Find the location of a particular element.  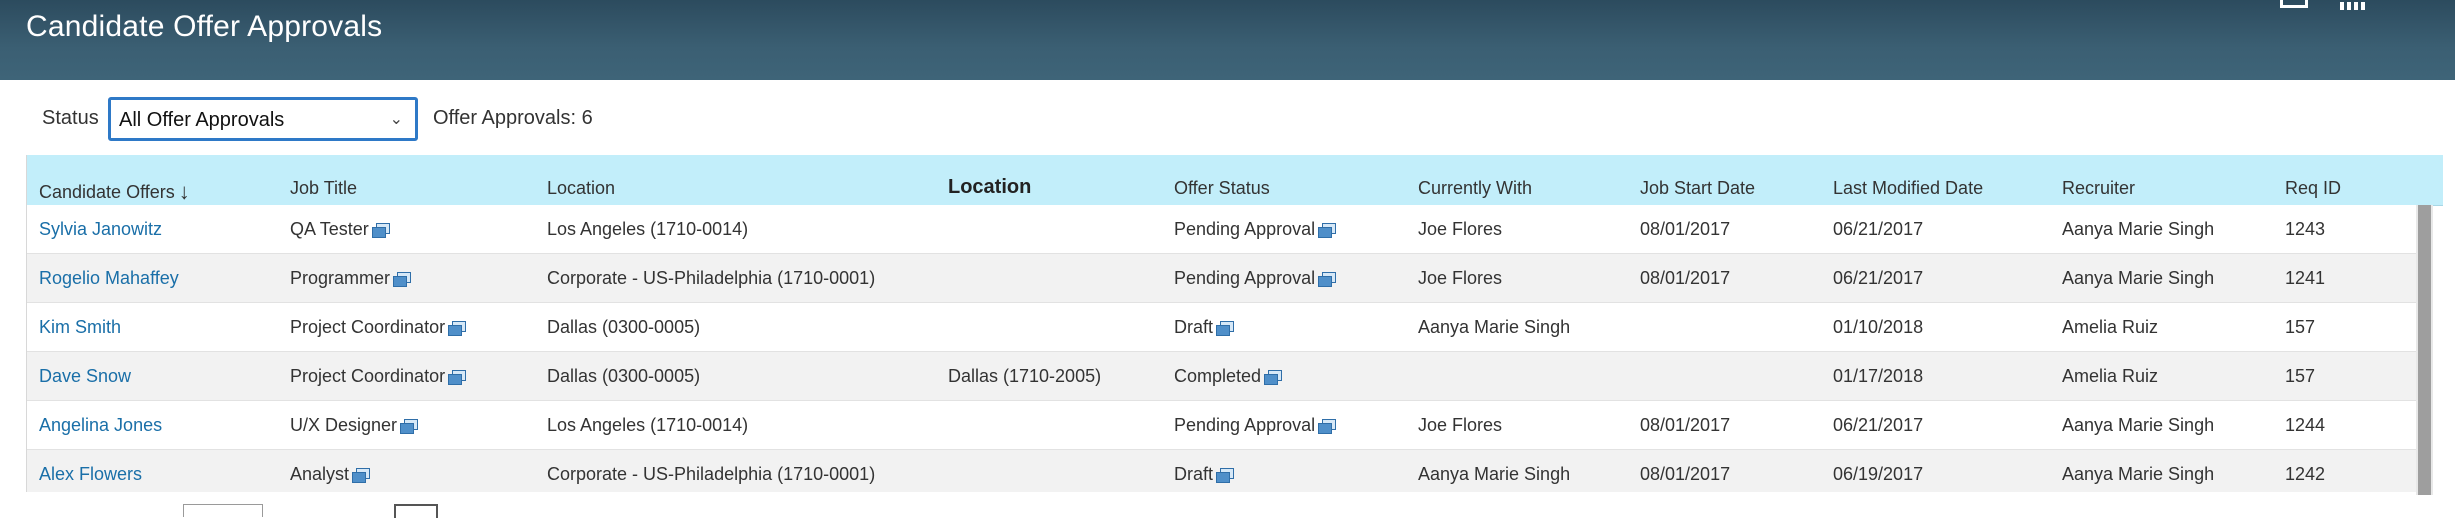

req-id-cell: 1242 is located at coordinates (2305, 474).